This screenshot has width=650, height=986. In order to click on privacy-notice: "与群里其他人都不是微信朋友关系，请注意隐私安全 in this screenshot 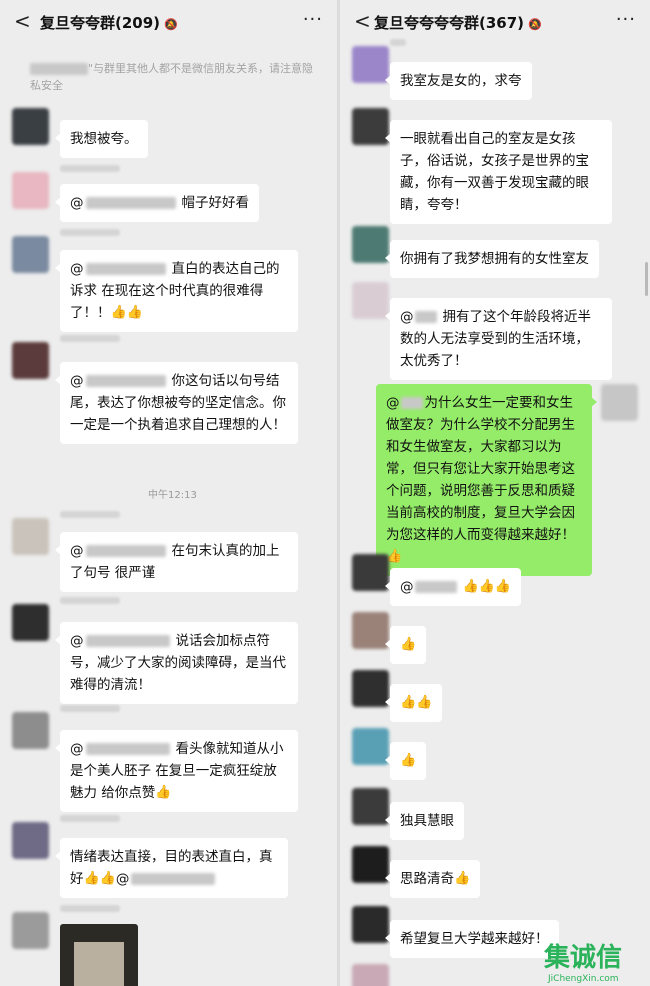, I will do `click(172, 77)`.